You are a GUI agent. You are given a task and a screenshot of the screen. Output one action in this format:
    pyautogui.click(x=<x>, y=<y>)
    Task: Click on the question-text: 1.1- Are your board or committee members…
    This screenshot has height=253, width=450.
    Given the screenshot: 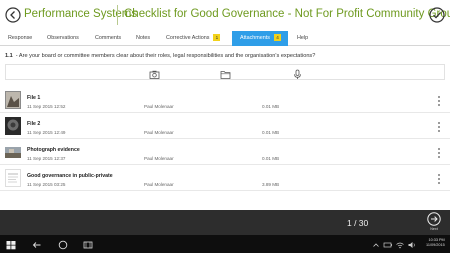 What is the action you would take?
    pyautogui.click(x=160, y=56)
    